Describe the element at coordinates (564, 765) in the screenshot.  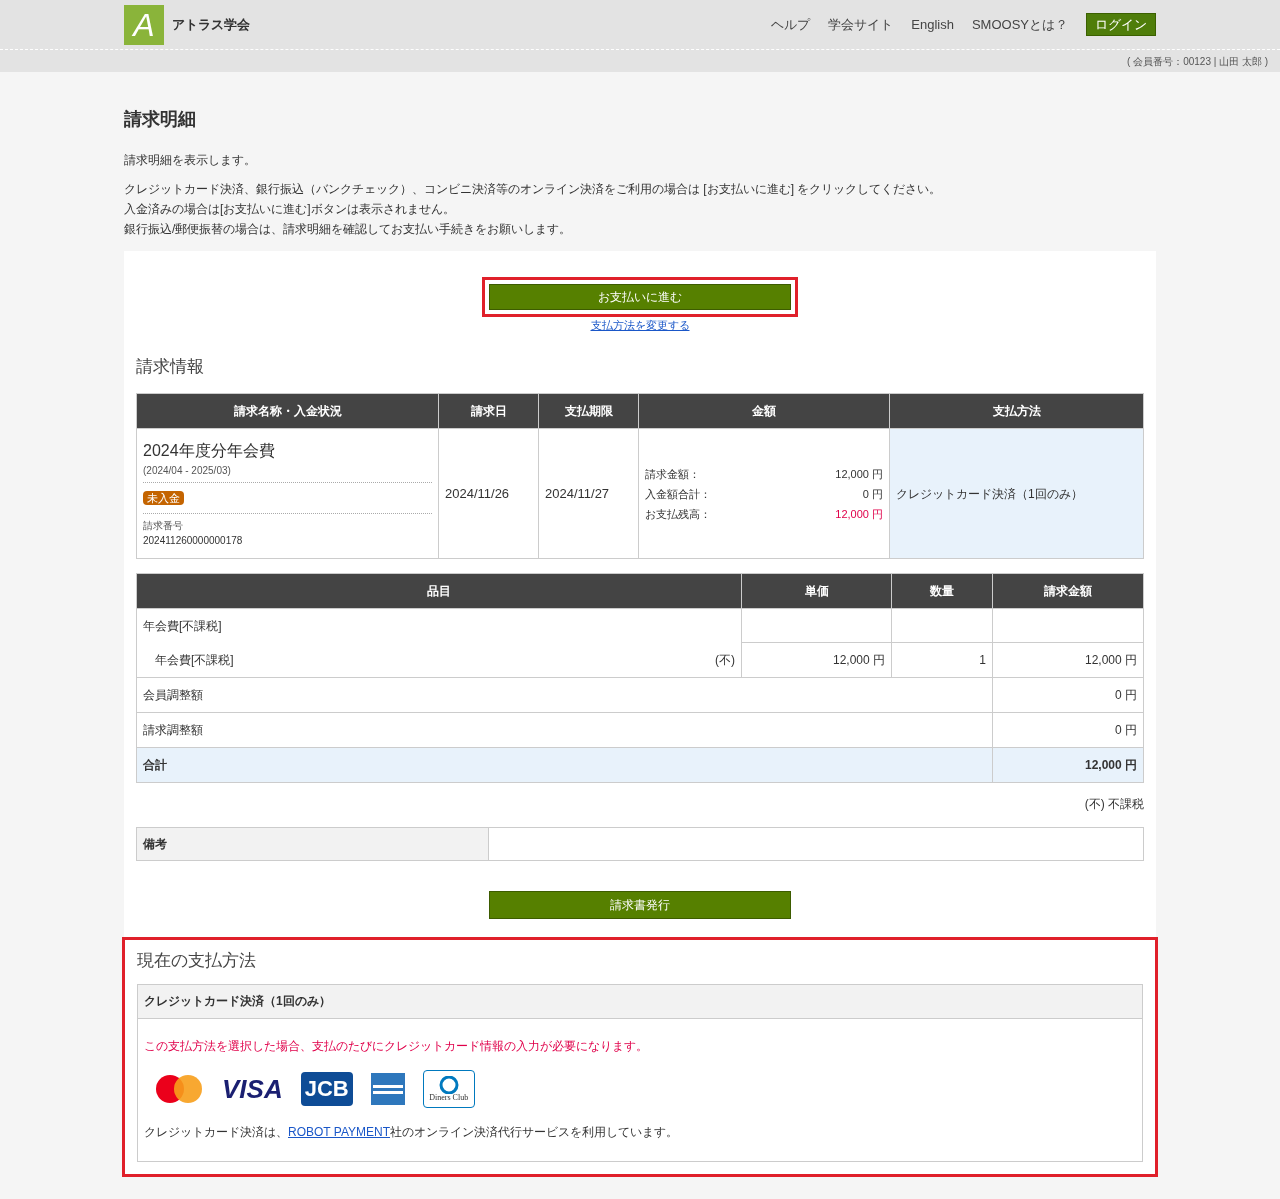
I see `table-cell: 合計` at that location.